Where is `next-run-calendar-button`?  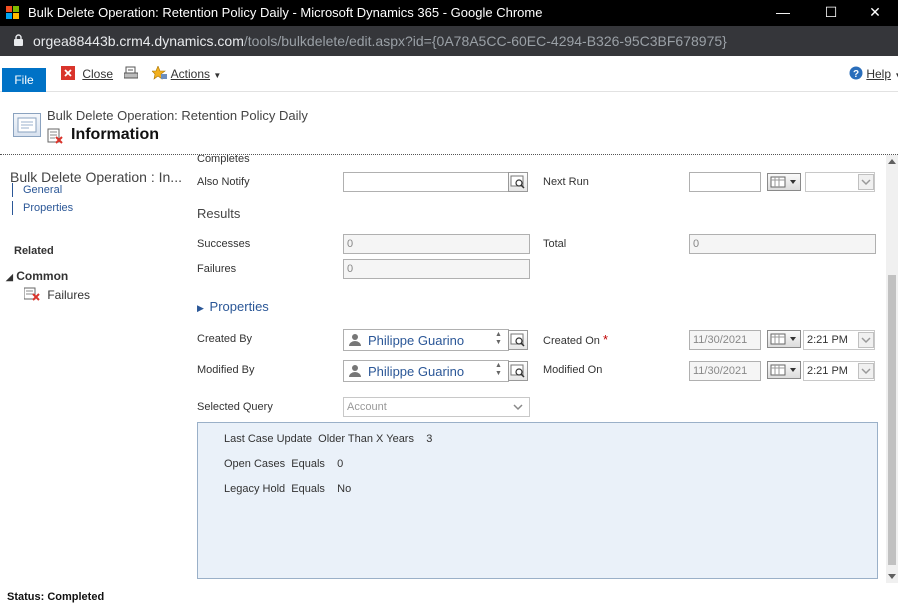 next-run-calendar-button is located at coordinates (784, 182).